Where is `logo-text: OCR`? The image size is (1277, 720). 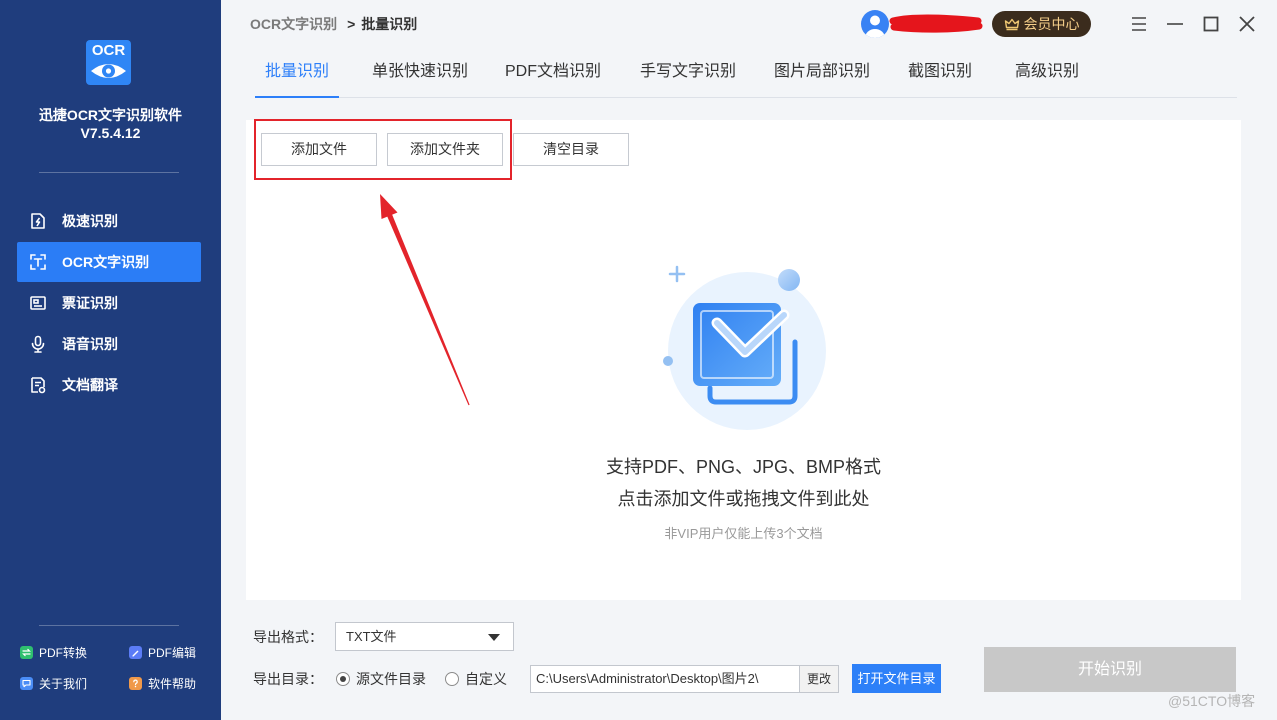 logo-text: OCR is located at coordinates (108, 50).